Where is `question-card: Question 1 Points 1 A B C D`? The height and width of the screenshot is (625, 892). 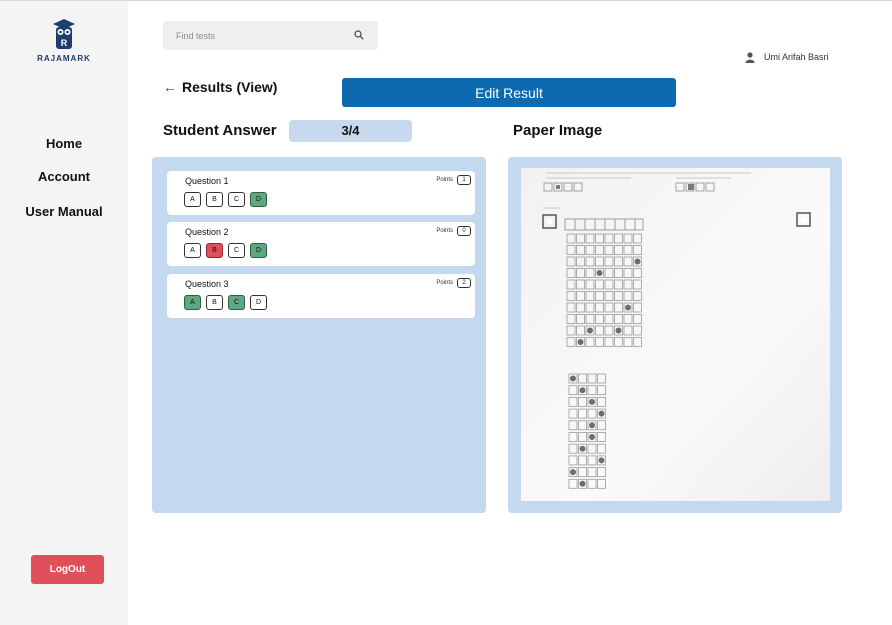 question-card: Question 1 Points 1 A B C D is located at coordinates (321, 193).